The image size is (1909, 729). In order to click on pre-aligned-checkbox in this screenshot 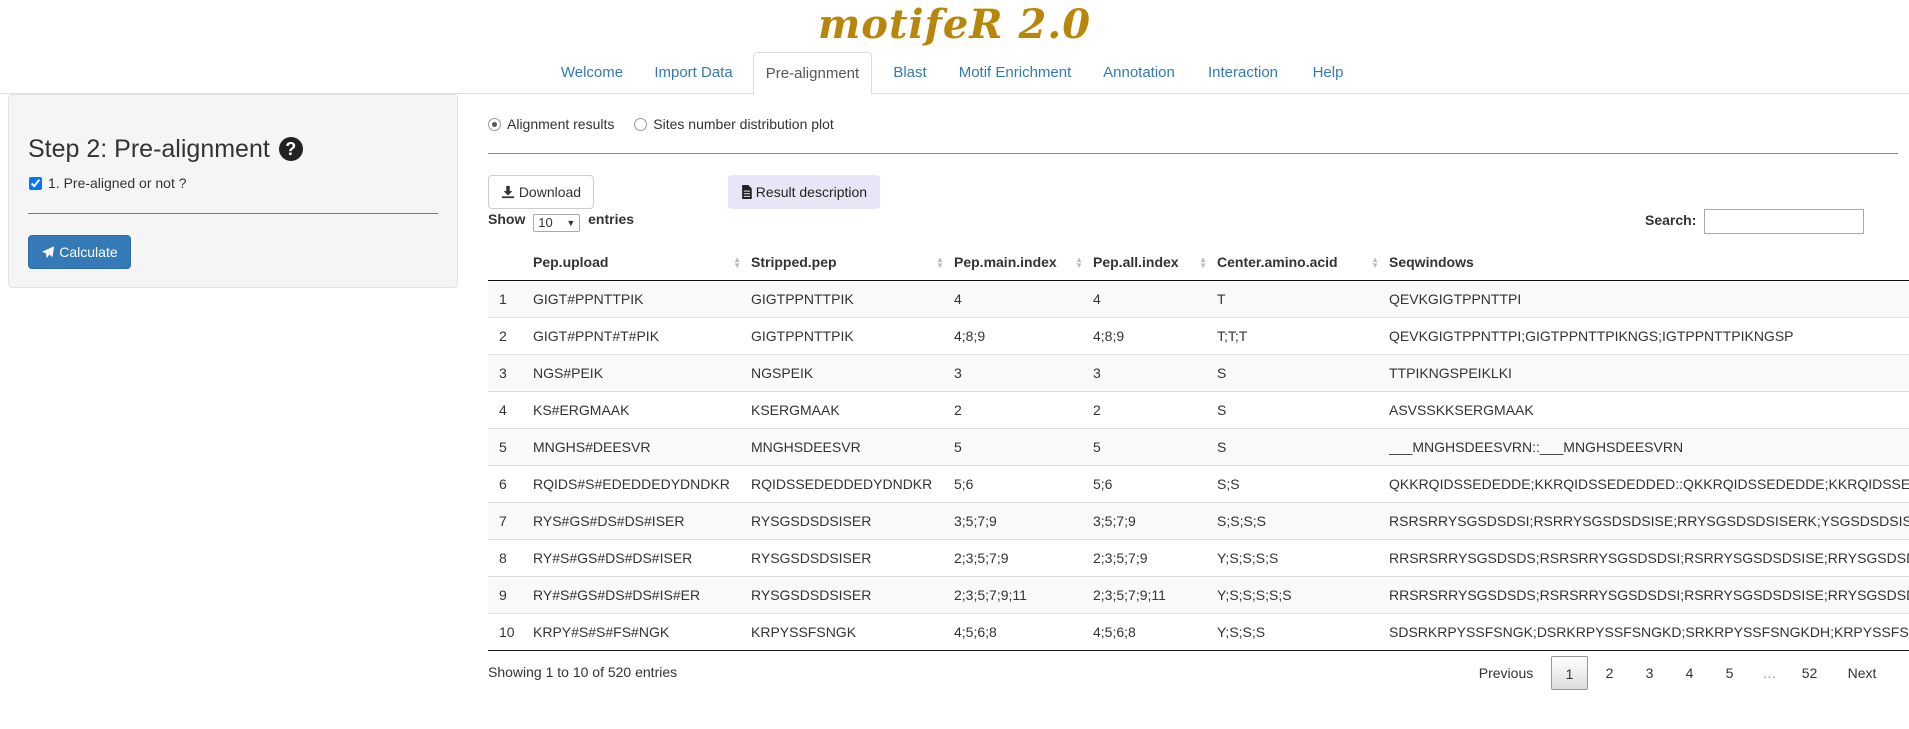, I will do `click(35, 183)`.